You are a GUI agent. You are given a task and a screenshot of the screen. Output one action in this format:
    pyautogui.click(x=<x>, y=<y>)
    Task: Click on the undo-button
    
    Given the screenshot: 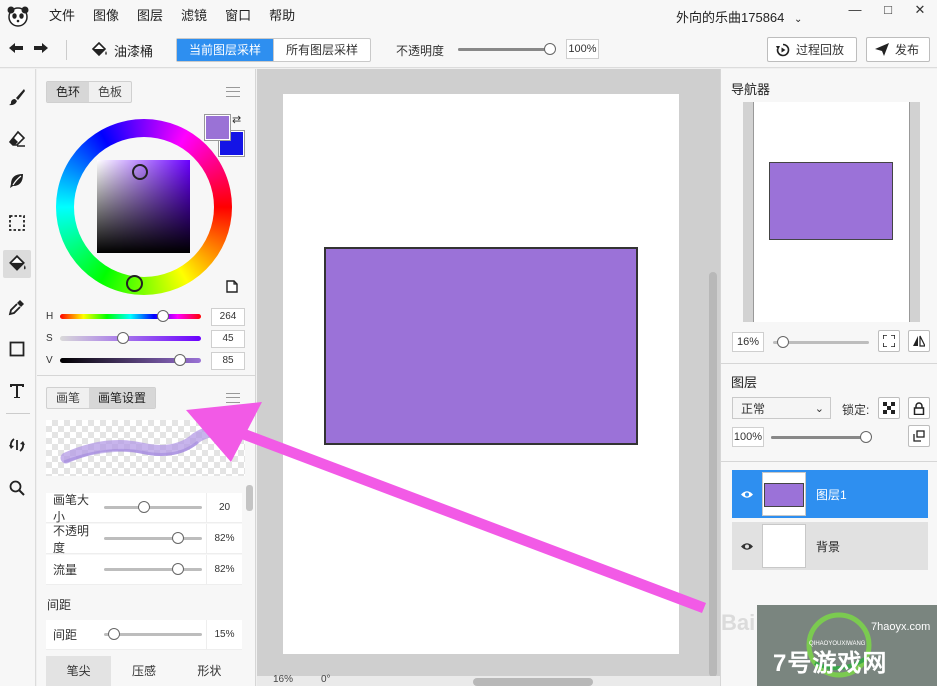 What is the action you would take?
    pyautogui.click(x=16, y=49)
    